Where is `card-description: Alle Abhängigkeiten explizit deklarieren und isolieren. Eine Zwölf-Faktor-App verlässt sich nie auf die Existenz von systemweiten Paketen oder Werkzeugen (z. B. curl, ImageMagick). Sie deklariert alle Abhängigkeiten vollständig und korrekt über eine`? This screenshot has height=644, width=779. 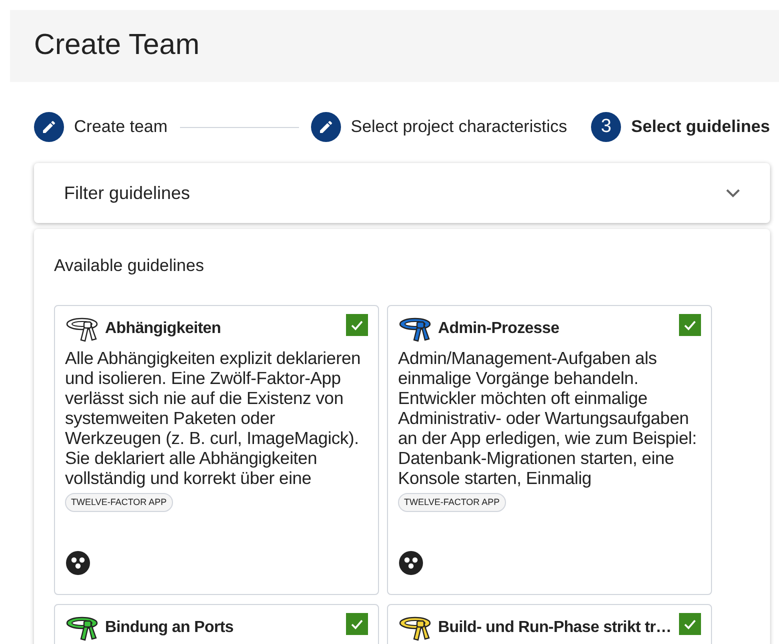
card-description: Alle Abhängigkeiten explizit deklarieren und isolieren. Eine Zwölf-Faktor-App verlässt sich nie auf die Existenz von systemweiten Paketen oder Werkzeugen (z. B. curl, ImageMagick). Sie deklariert alle Abhängigkeiten vollständig und korrekt über eine is located at coordinates (213, 418).